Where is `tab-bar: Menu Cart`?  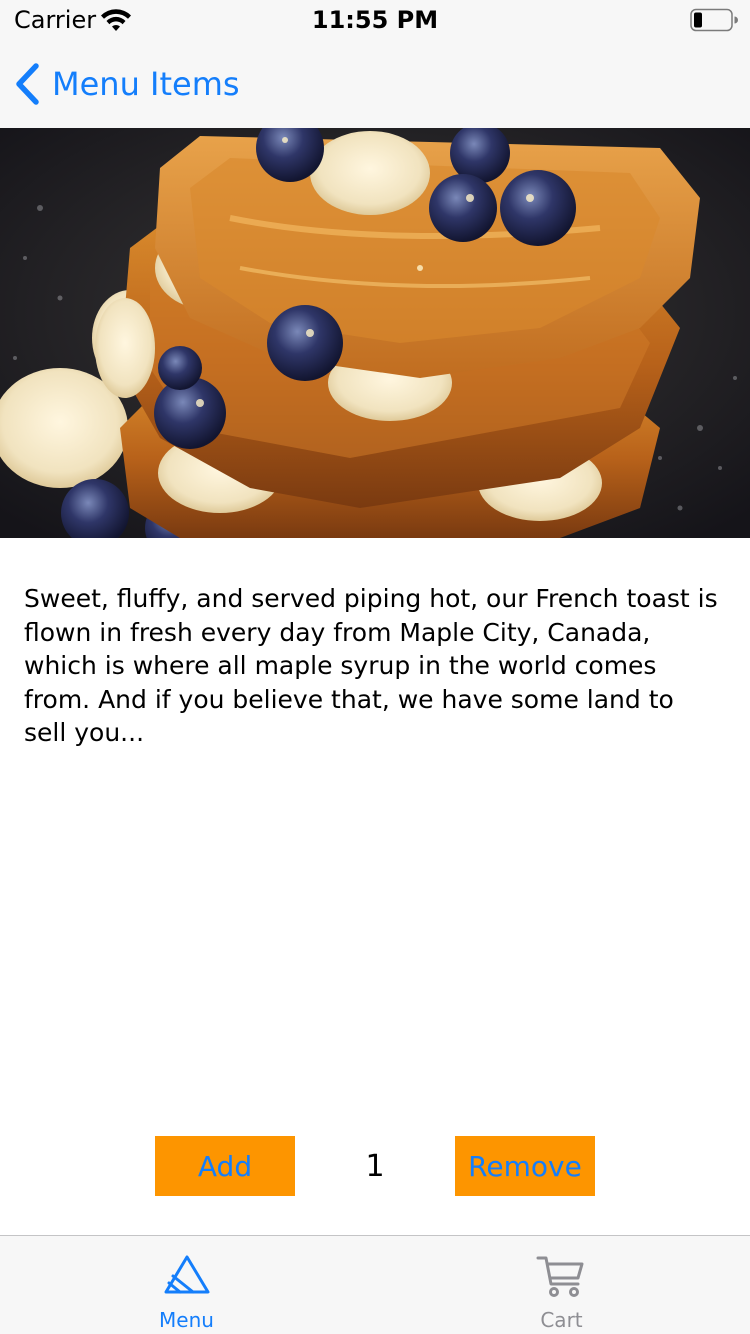 tab-bar: Menu Cart is located at coordinates (375, 1284).